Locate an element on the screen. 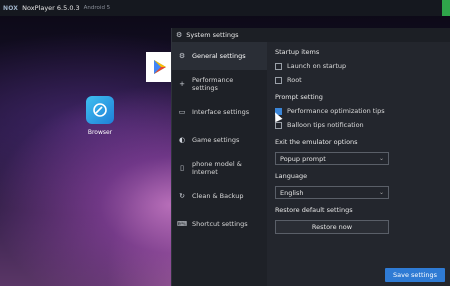 Image resolution: width=450 pixels, height=286 pixels. nav-clean-backup: ↻ Clean & Backup is located at coordinates (219, 196).